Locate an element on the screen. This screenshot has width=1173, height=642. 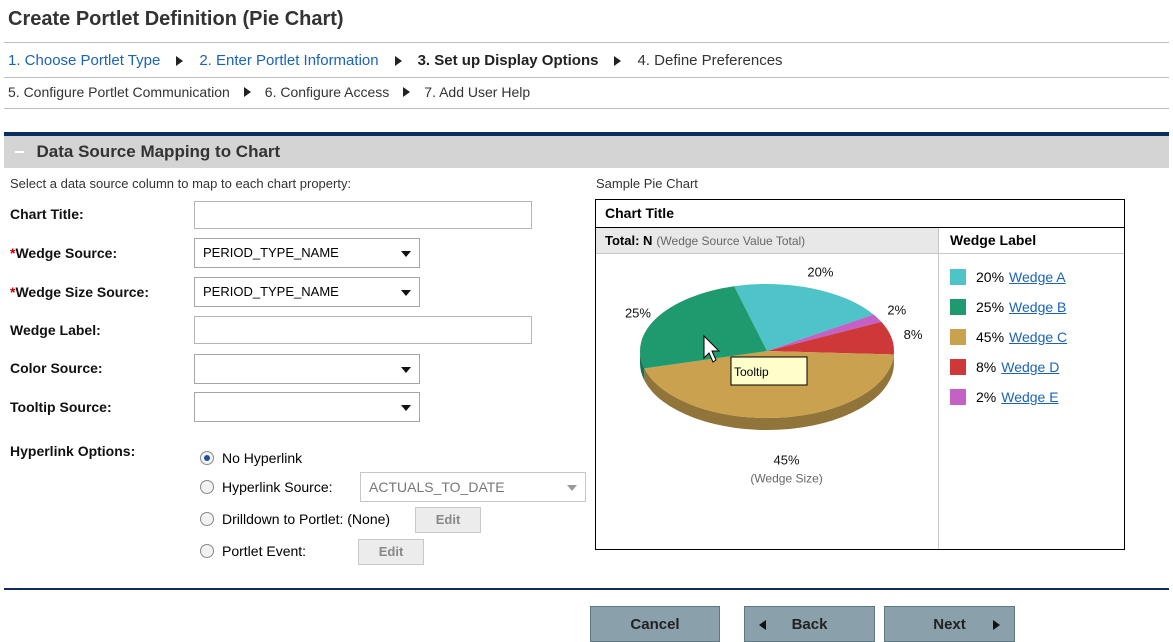
legend-percent: 25% is located at coordinates (990, 307).